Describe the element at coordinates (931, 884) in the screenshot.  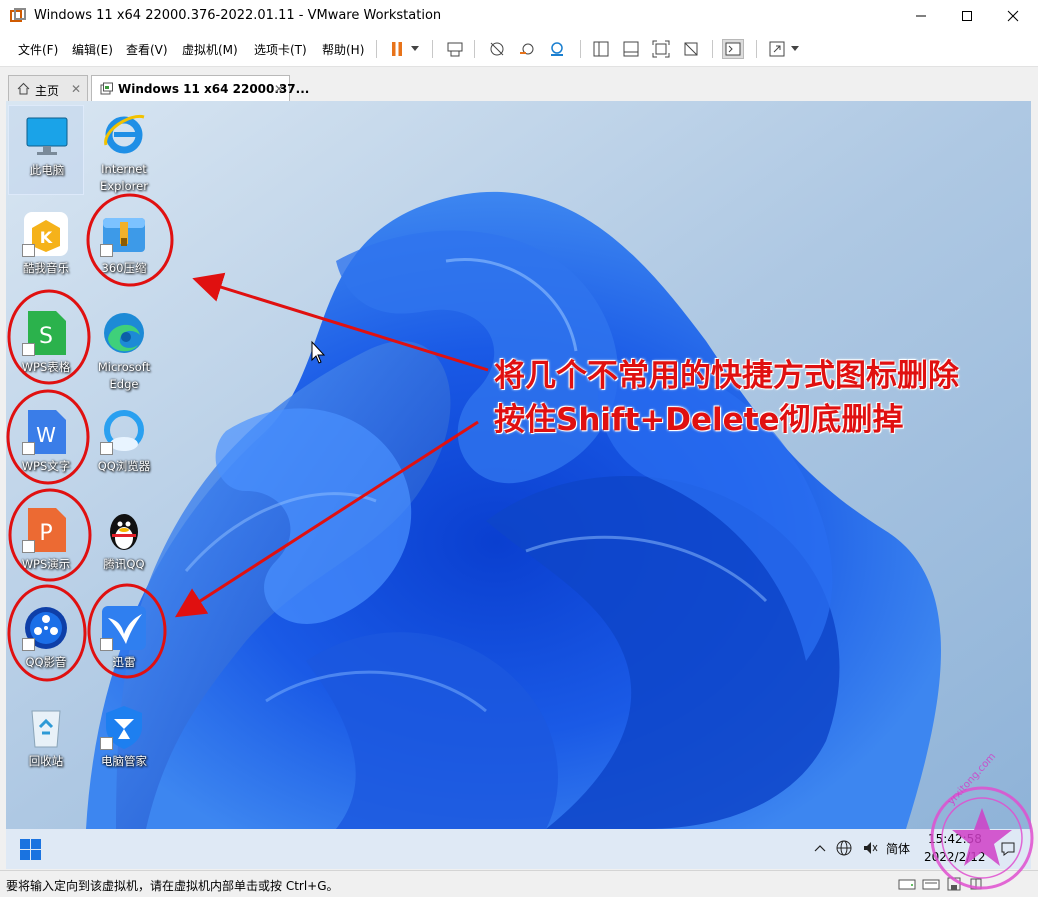
I see `cd-drive-icon` at that location.